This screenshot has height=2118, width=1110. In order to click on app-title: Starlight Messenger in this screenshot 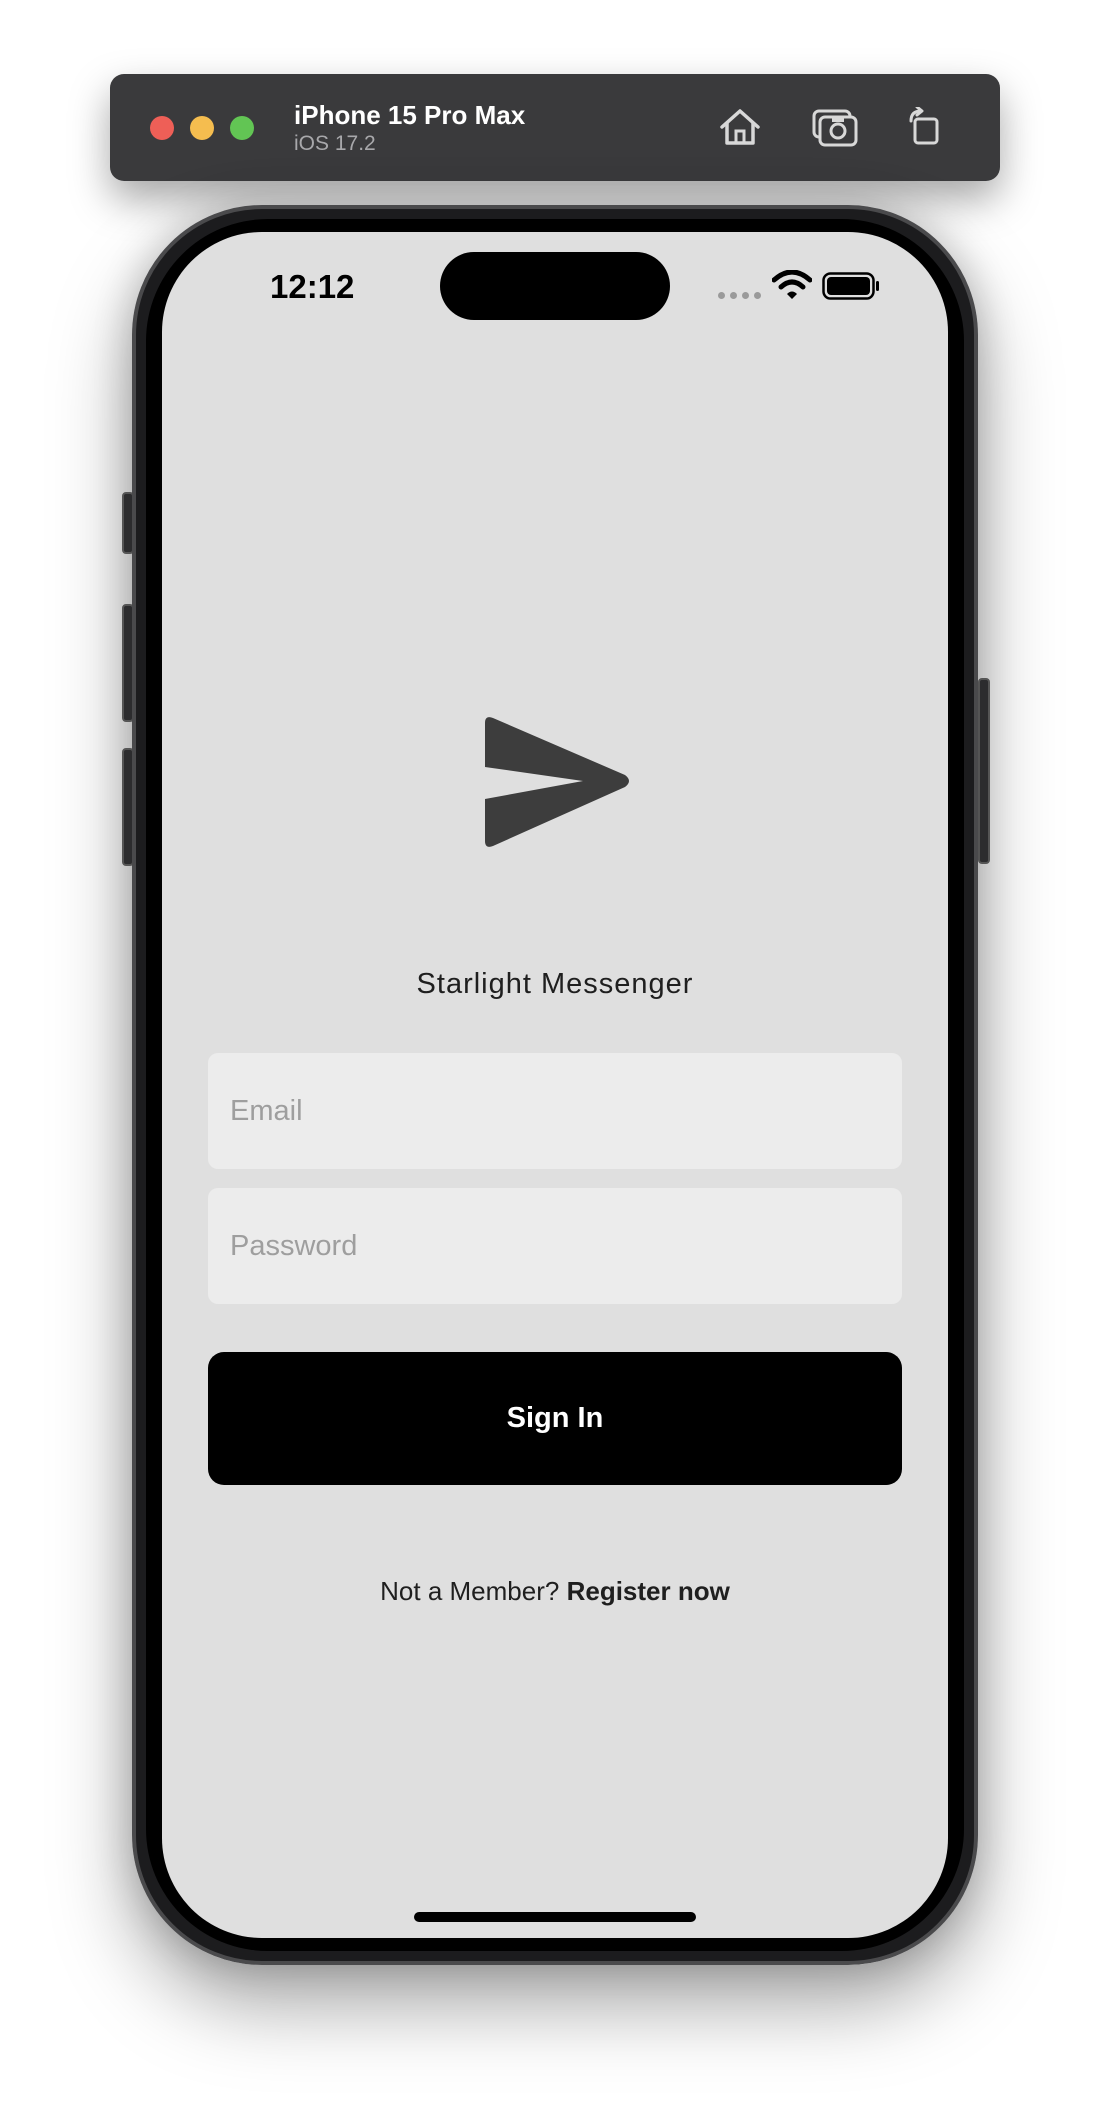, I will do `click(555, 984)`.